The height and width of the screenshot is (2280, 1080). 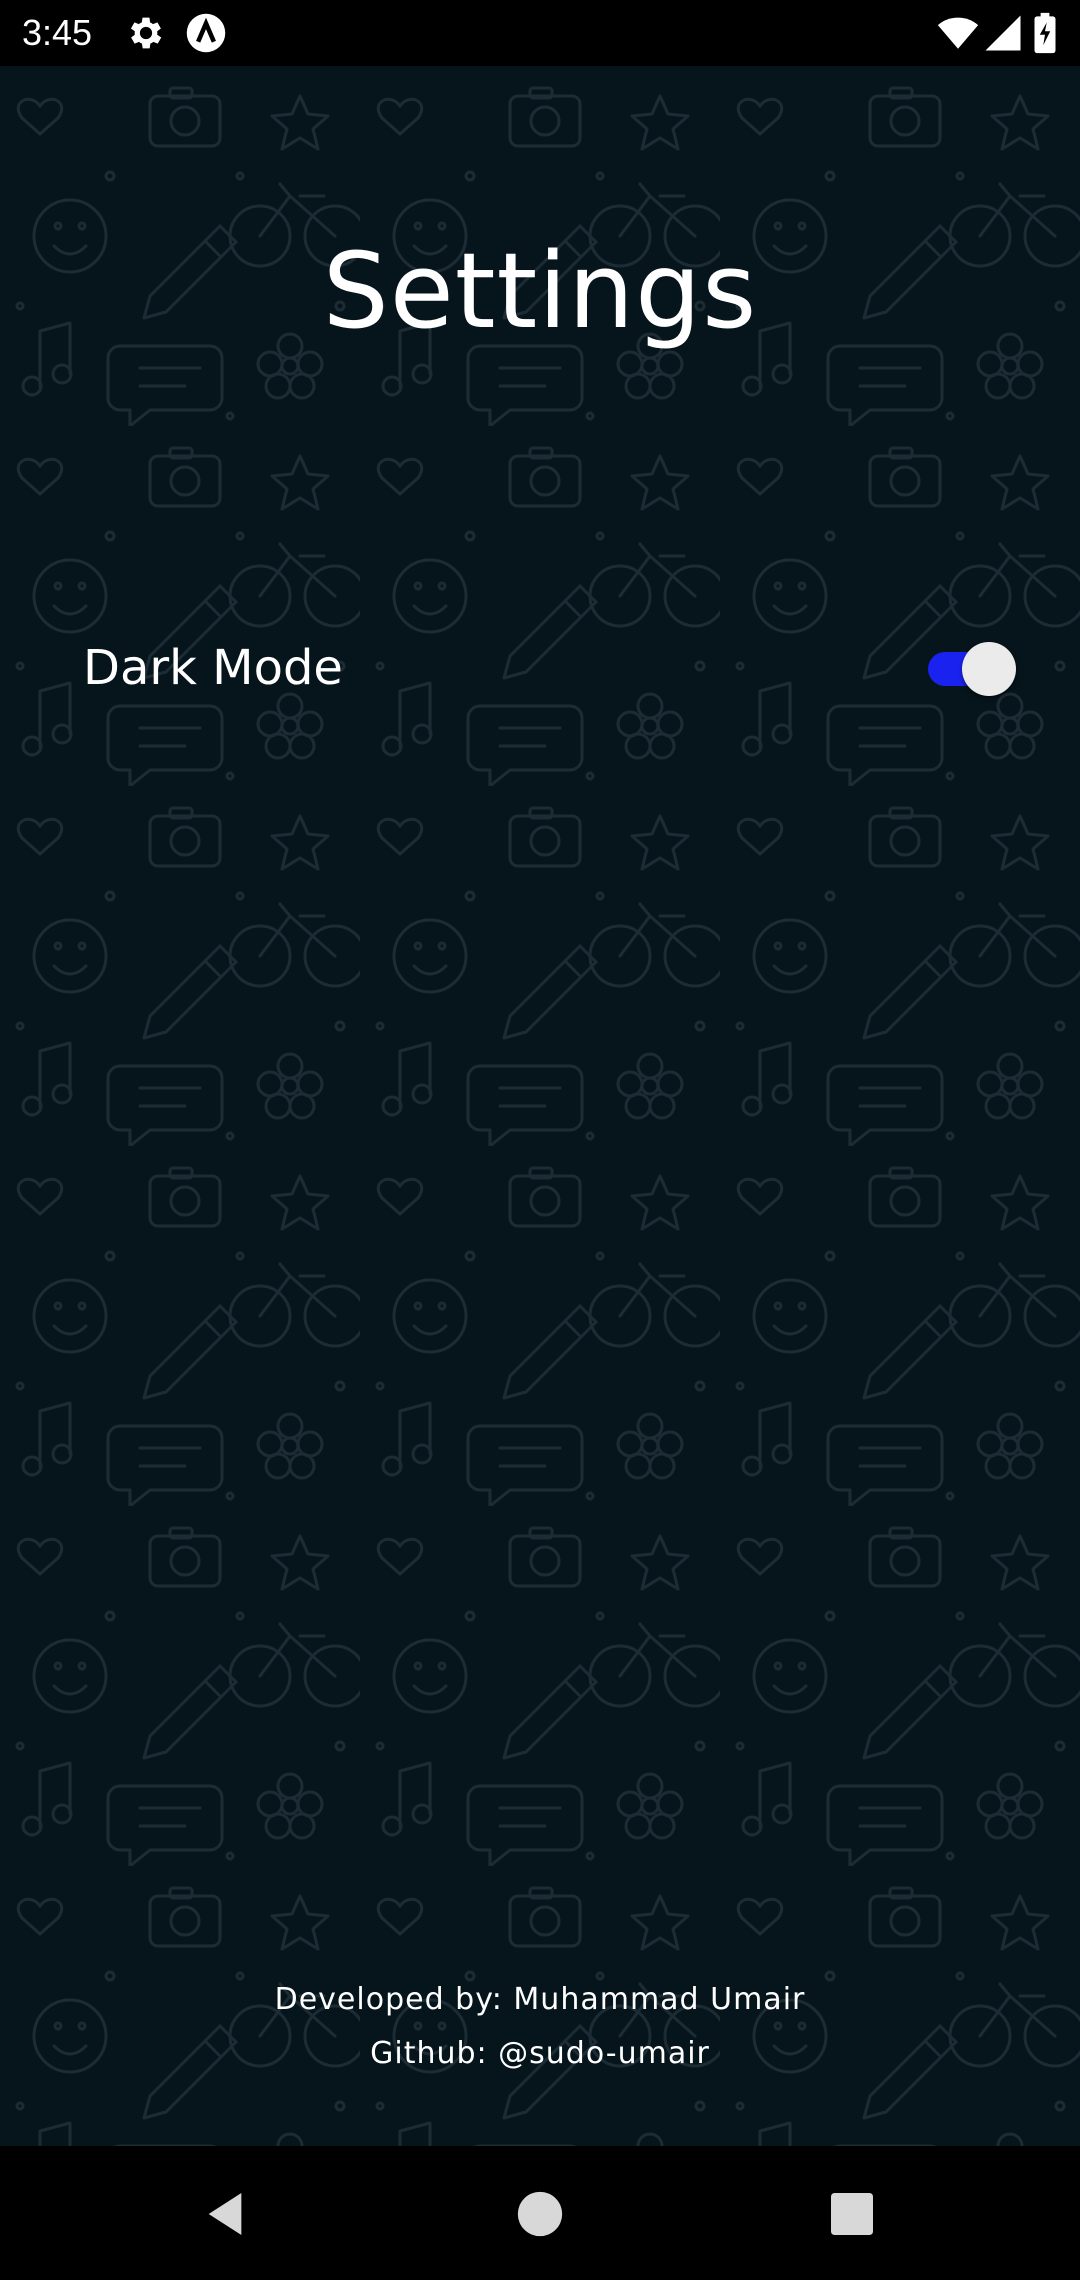 I want to click on page-title: Settings, so click(x=540, y=291).